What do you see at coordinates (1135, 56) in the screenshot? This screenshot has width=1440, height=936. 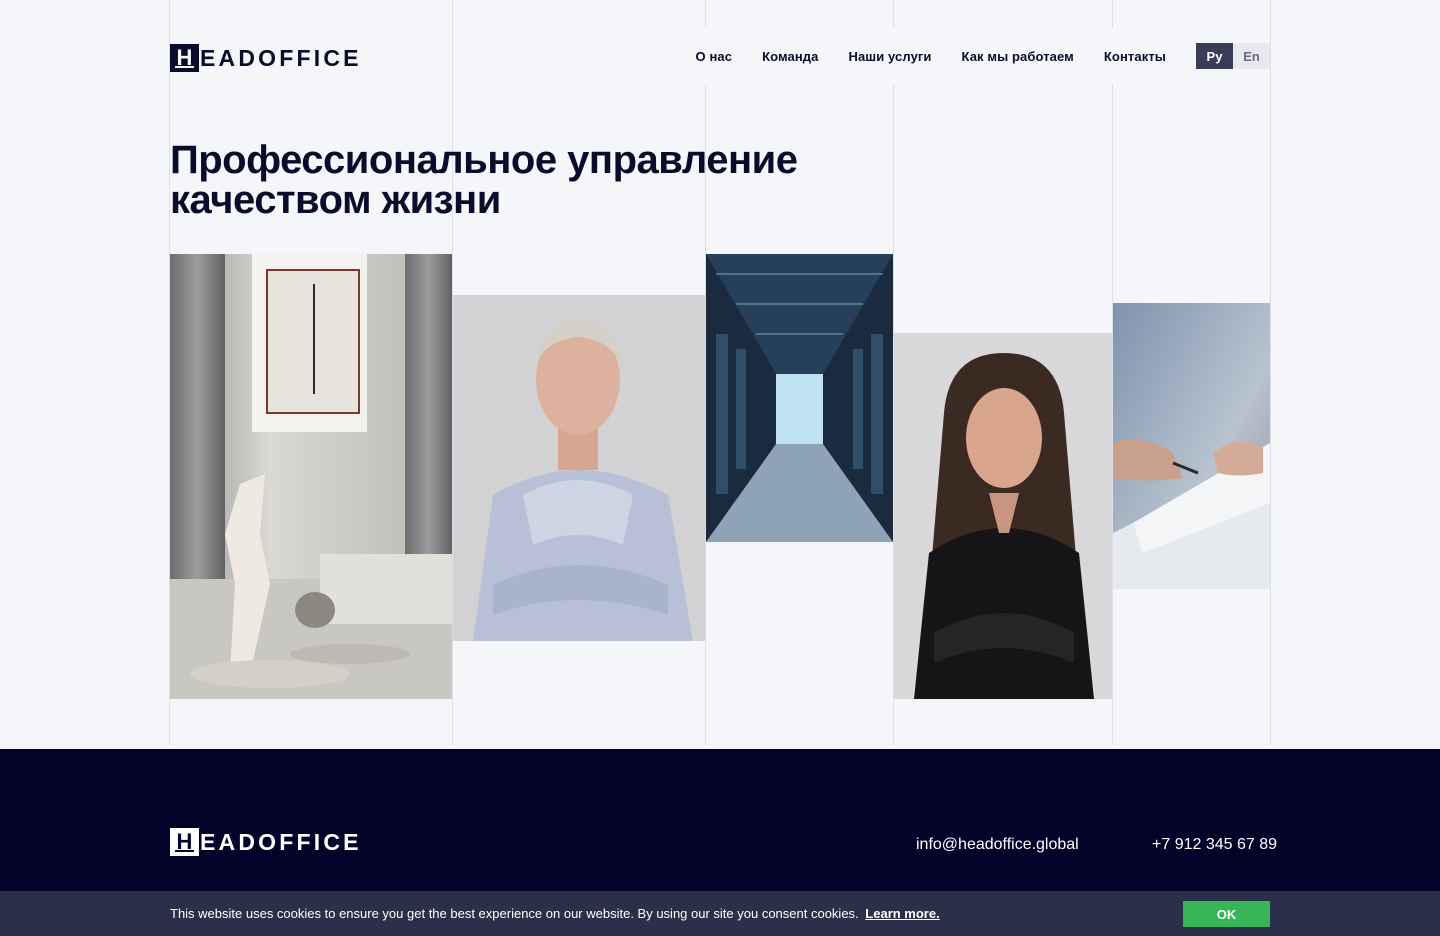 I see `nav-item-contacts: Контакты` at bounding box center [1135, 56].